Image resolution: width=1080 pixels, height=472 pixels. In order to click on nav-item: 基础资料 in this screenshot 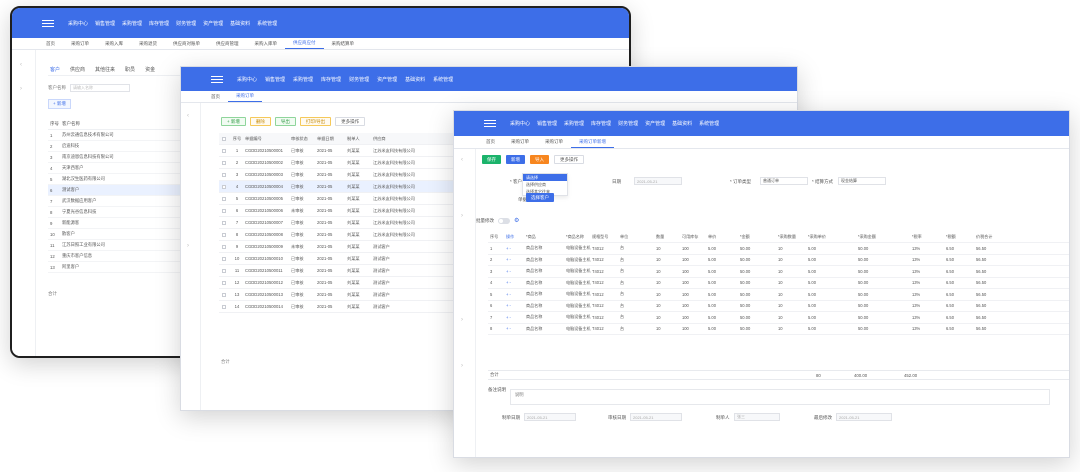, I will do `click(682, 123)`.